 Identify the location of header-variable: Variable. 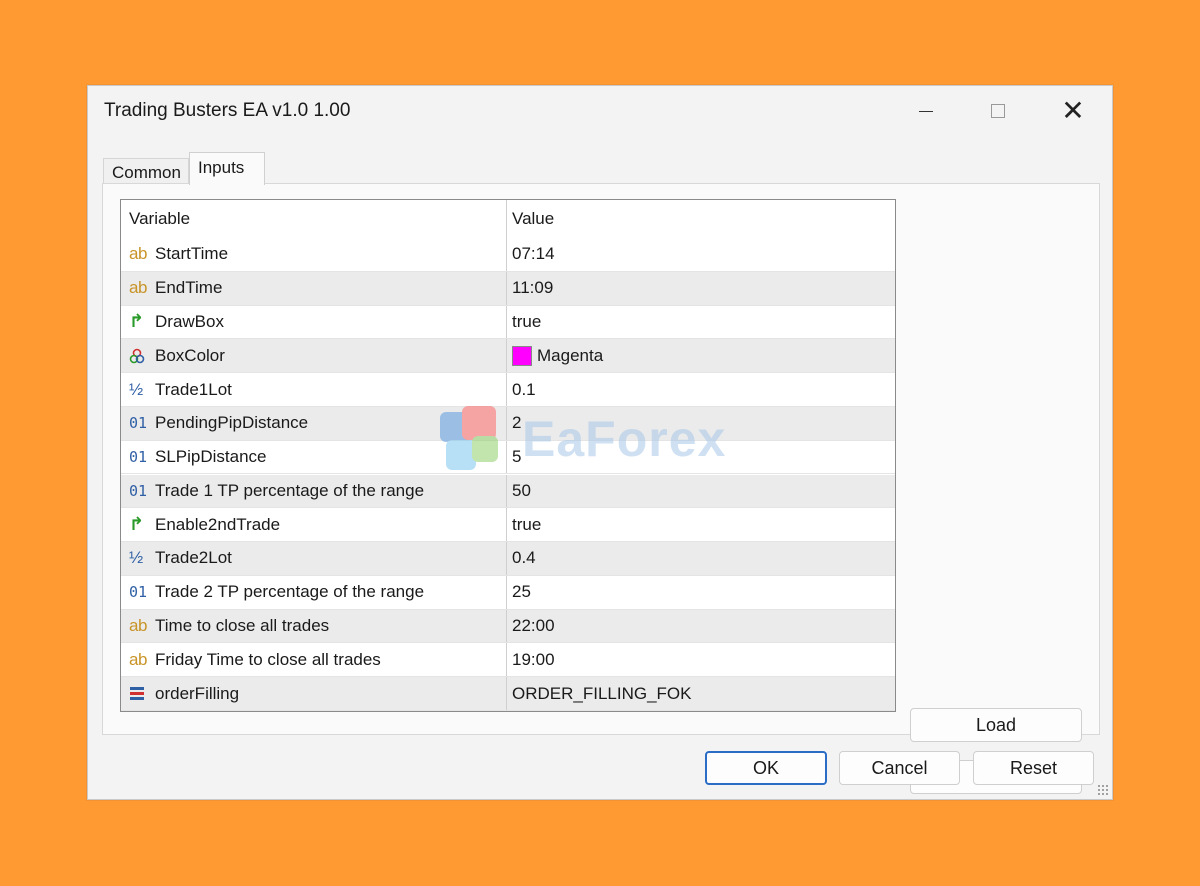
(314, 219).